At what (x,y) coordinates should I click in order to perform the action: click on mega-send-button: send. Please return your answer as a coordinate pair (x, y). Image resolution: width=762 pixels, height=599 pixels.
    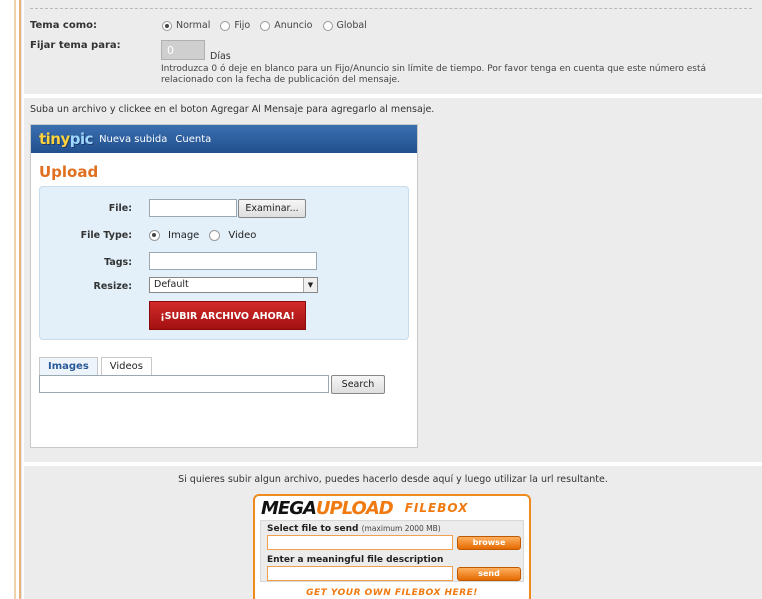
    Looking at the image, I should click on (489, 574).